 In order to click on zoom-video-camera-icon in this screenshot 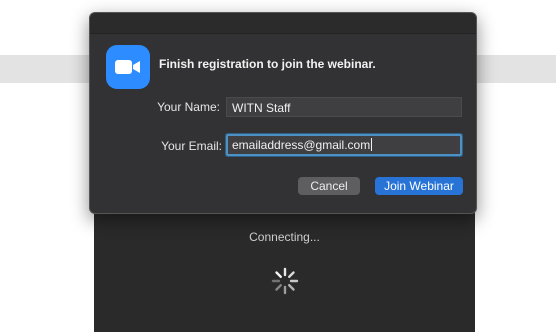, I will do `click(128, 67)`.